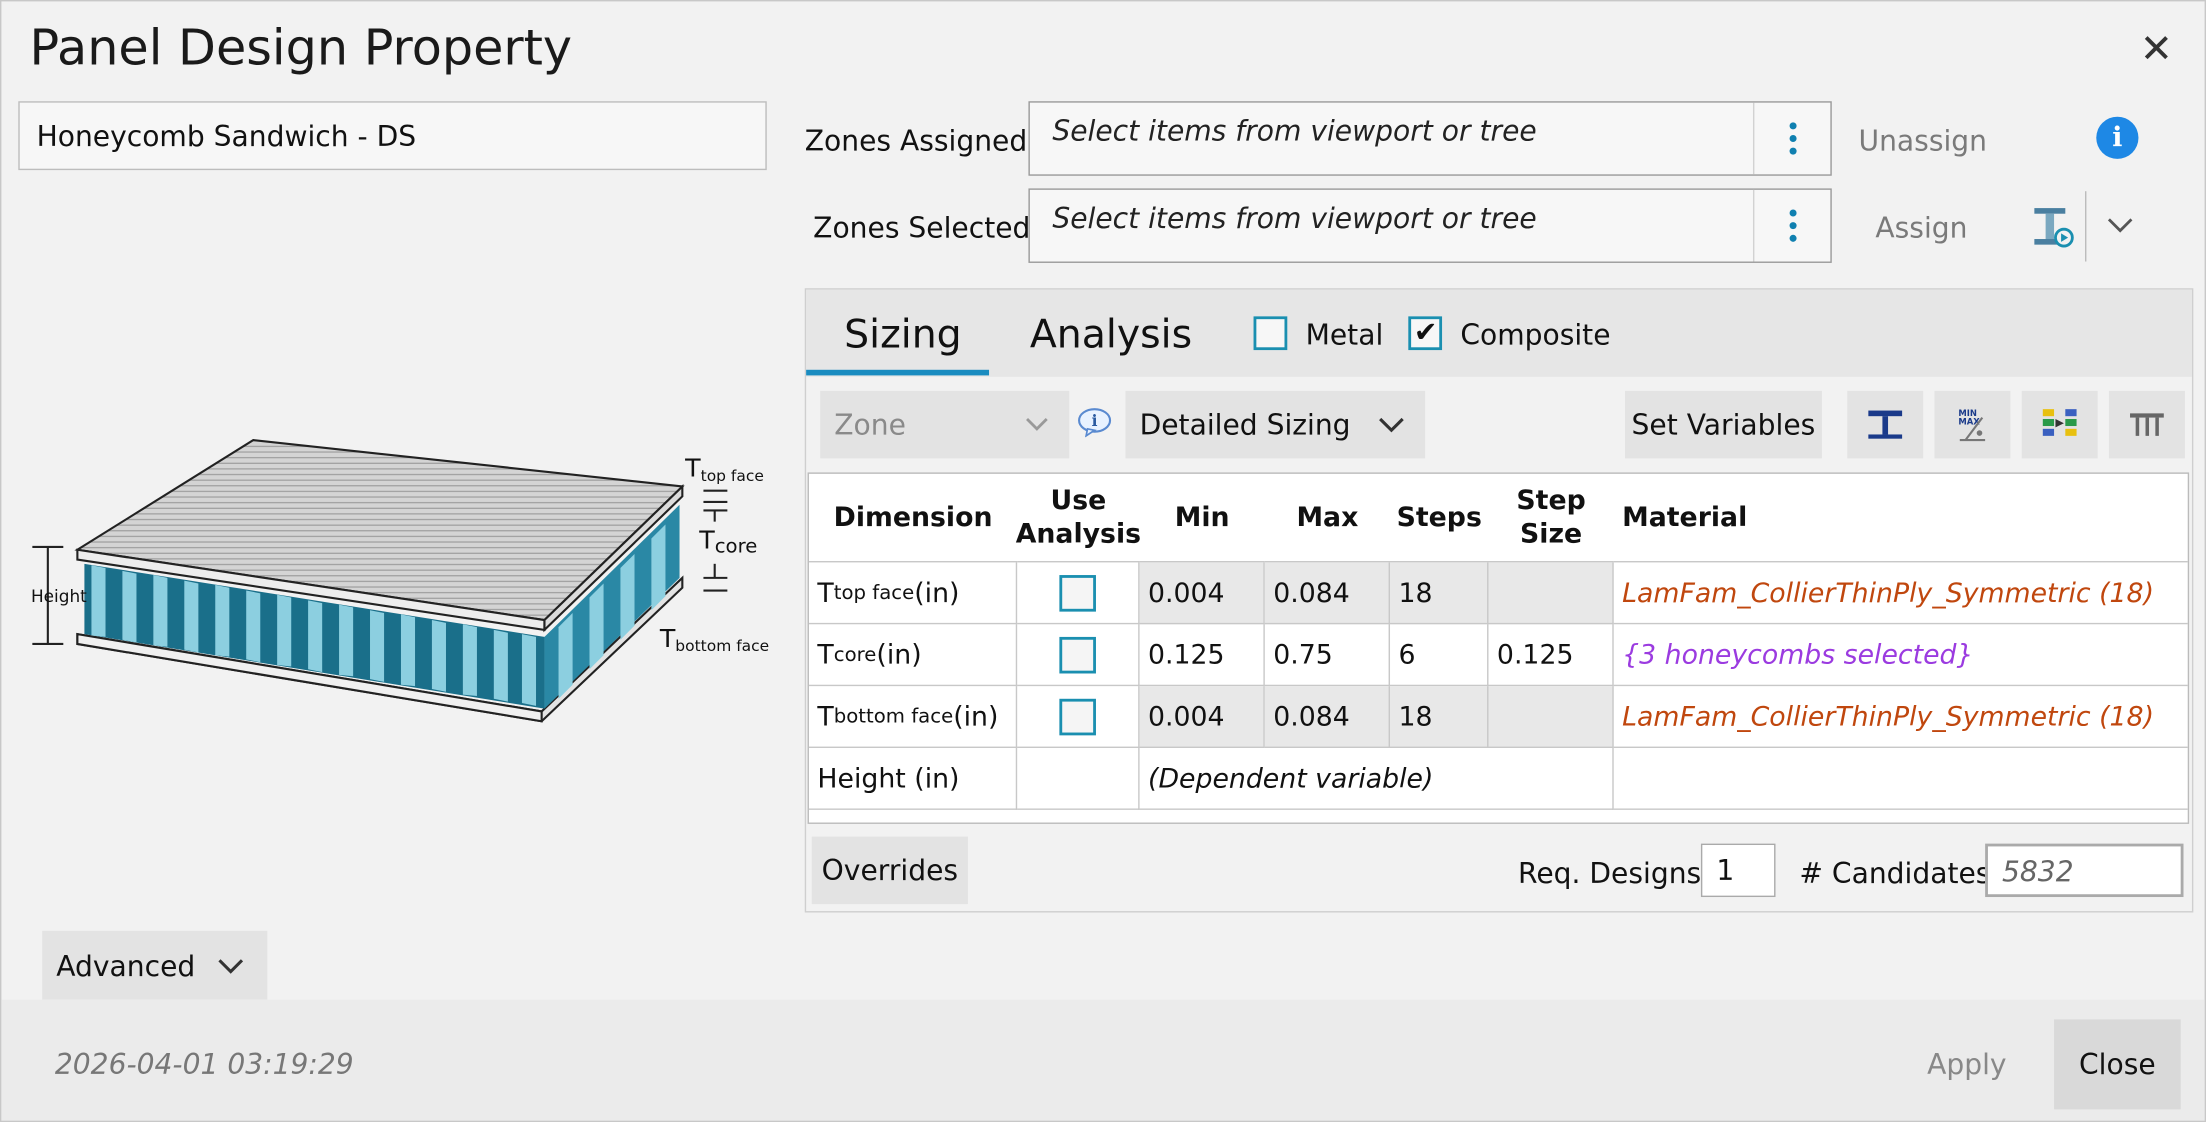 Image resolution: width=2206 pixels, height=1122 pixels. What do you see at coordinates (913, 518) in the screenshot?
I see `header-dimension: Dimension` at bounding box center [913, 518].